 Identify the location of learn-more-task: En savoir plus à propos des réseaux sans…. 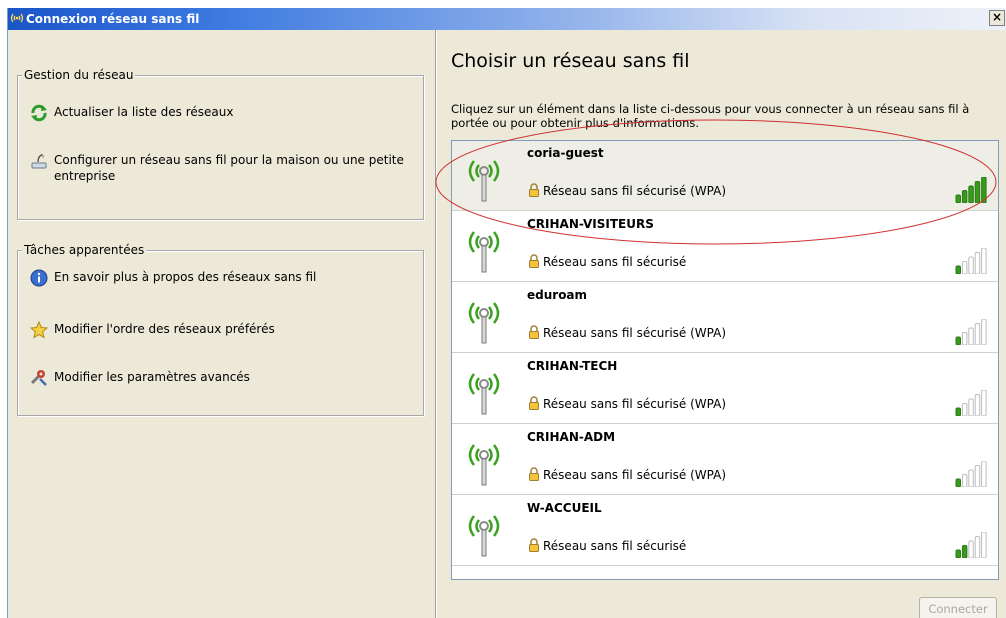
(173, 278).